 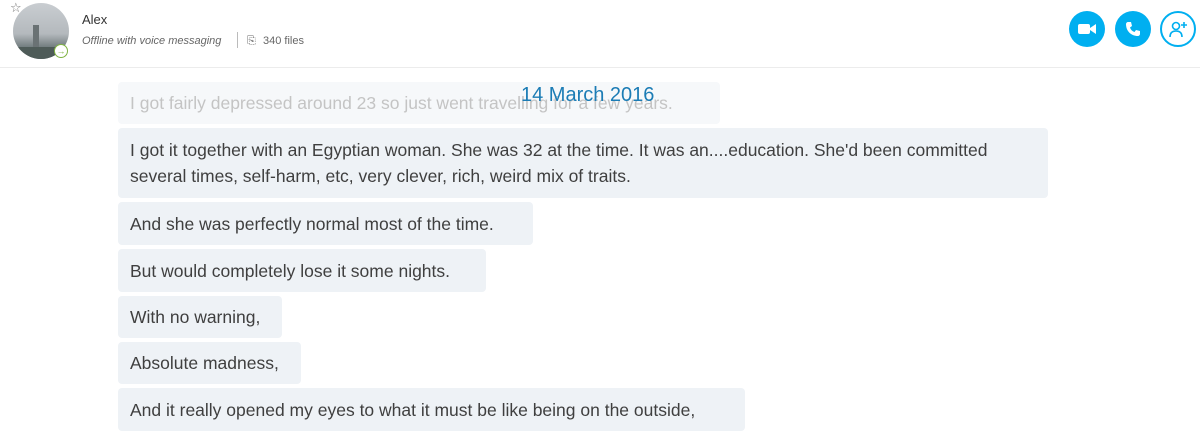 I want to click on contact-status: Offline with voice messaging, so click(x=152, y=41).